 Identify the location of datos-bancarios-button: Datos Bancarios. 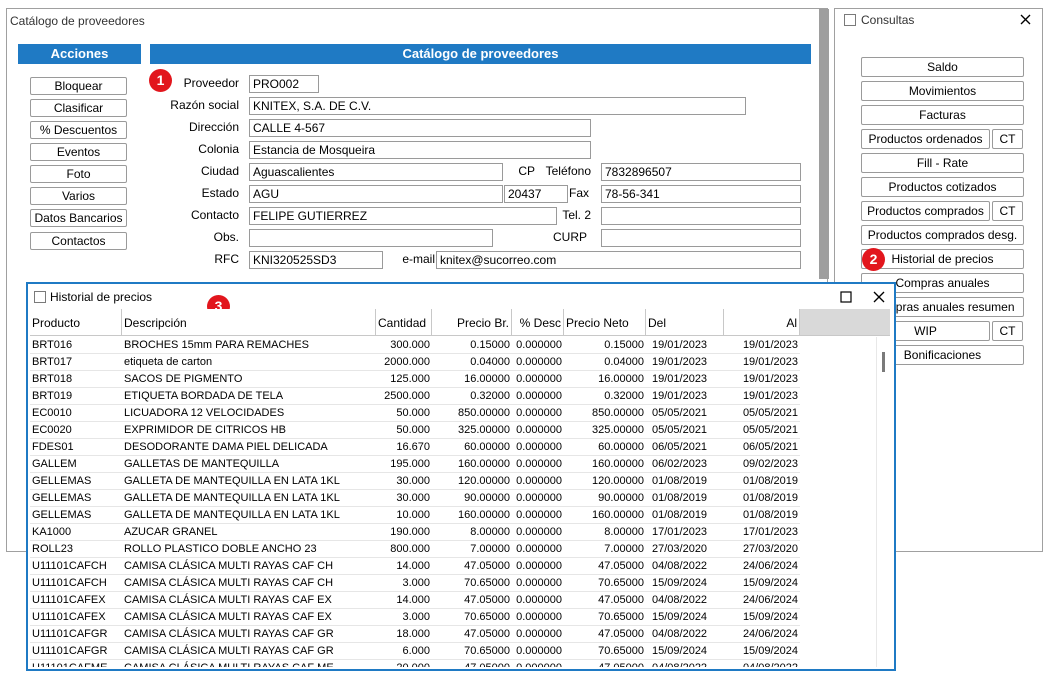
(78, 218).